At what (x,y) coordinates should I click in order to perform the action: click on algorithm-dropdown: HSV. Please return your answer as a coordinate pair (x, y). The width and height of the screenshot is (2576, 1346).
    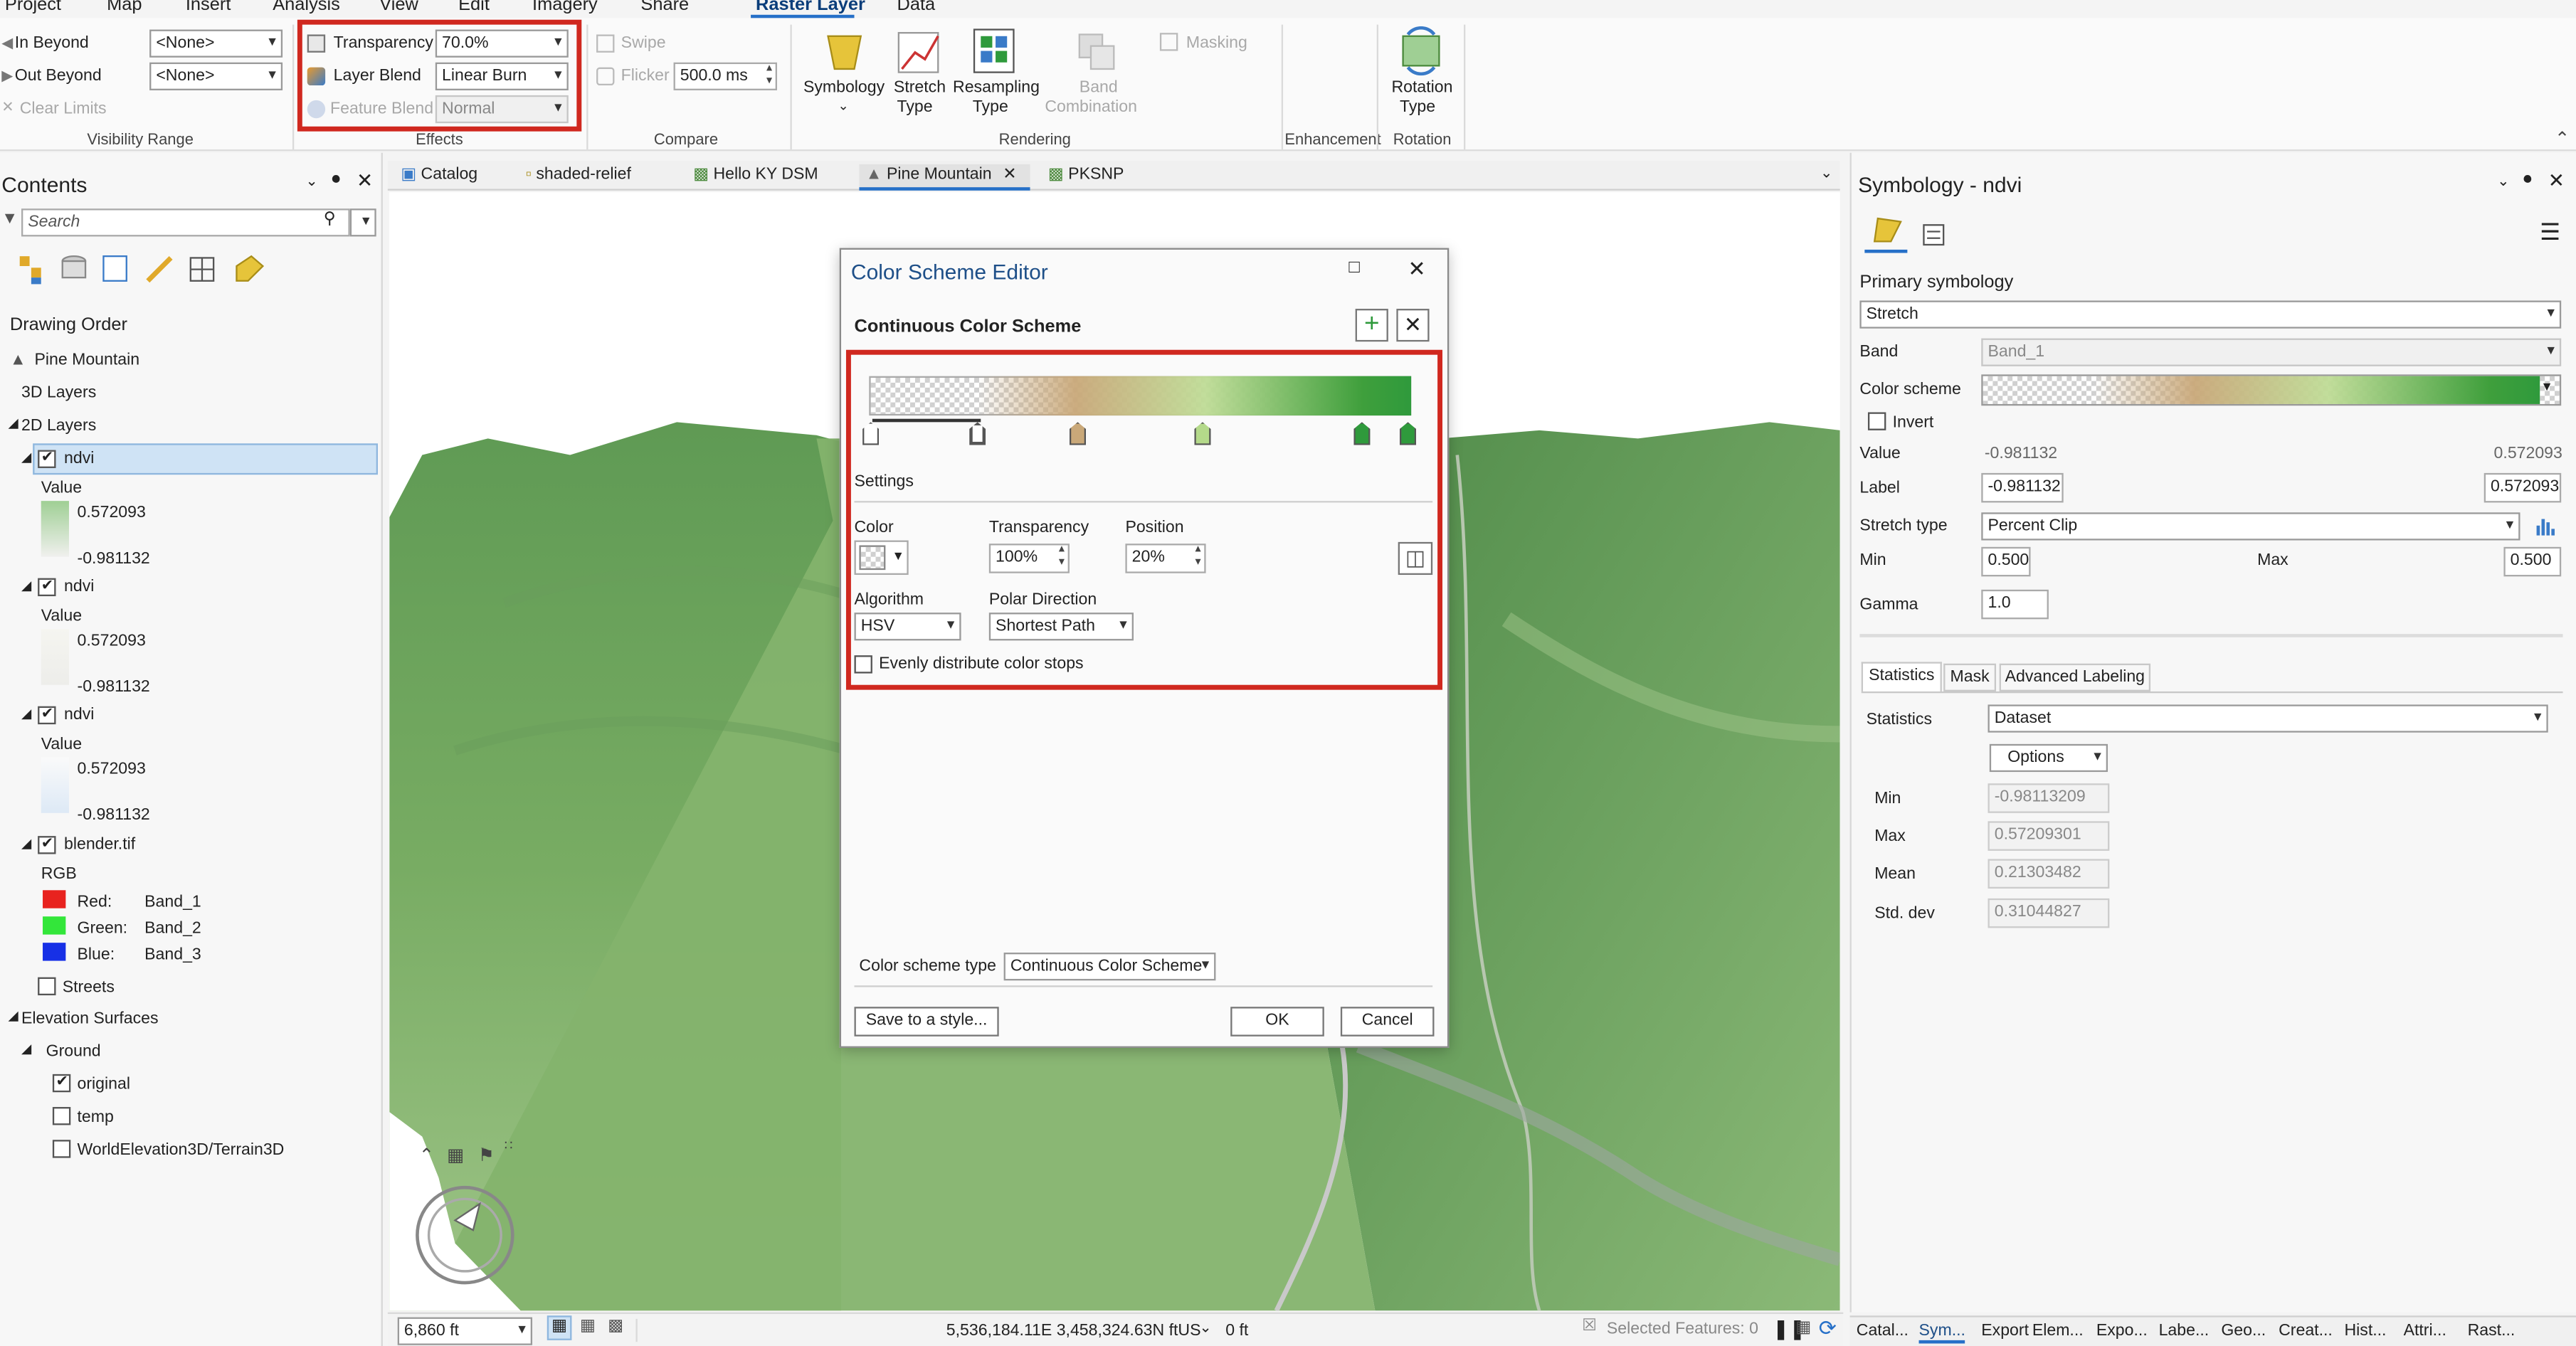
    Looking at the image, I should click on (907, 627).